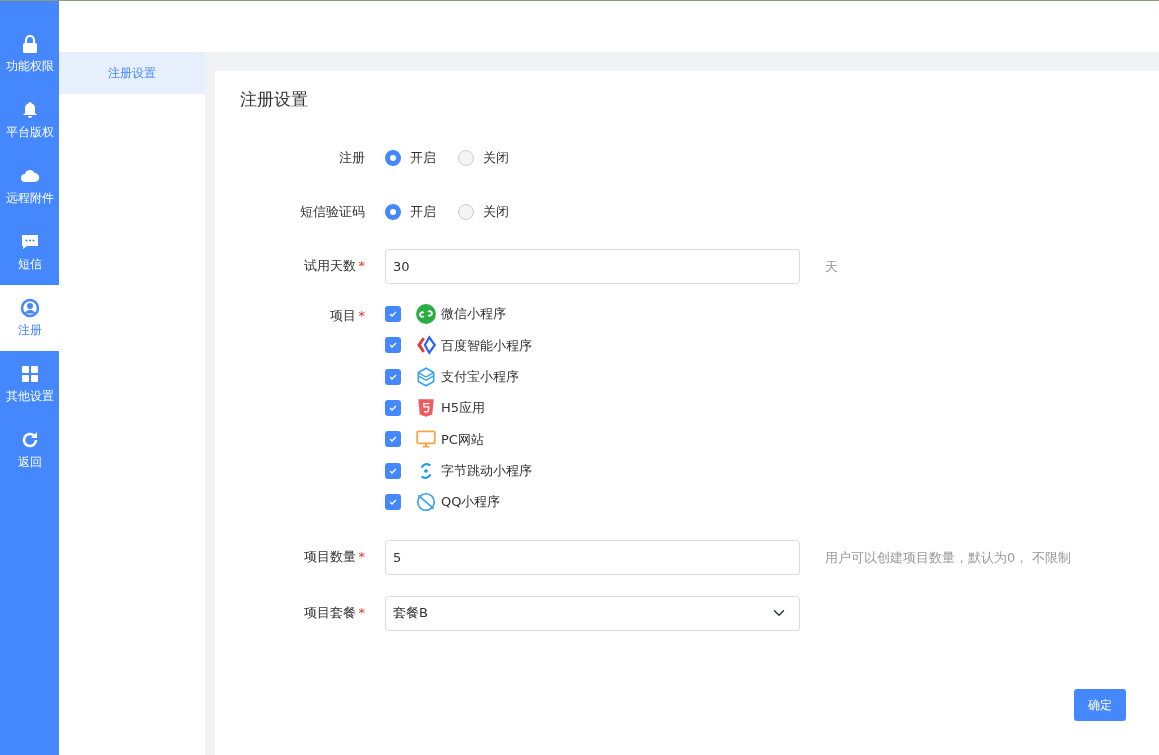 Image resolution: width=1159 pixels, height=755 pixels. Describe the element at coordinates (426, 314) in the screenshot. I see `link-circle-icon` at that location.